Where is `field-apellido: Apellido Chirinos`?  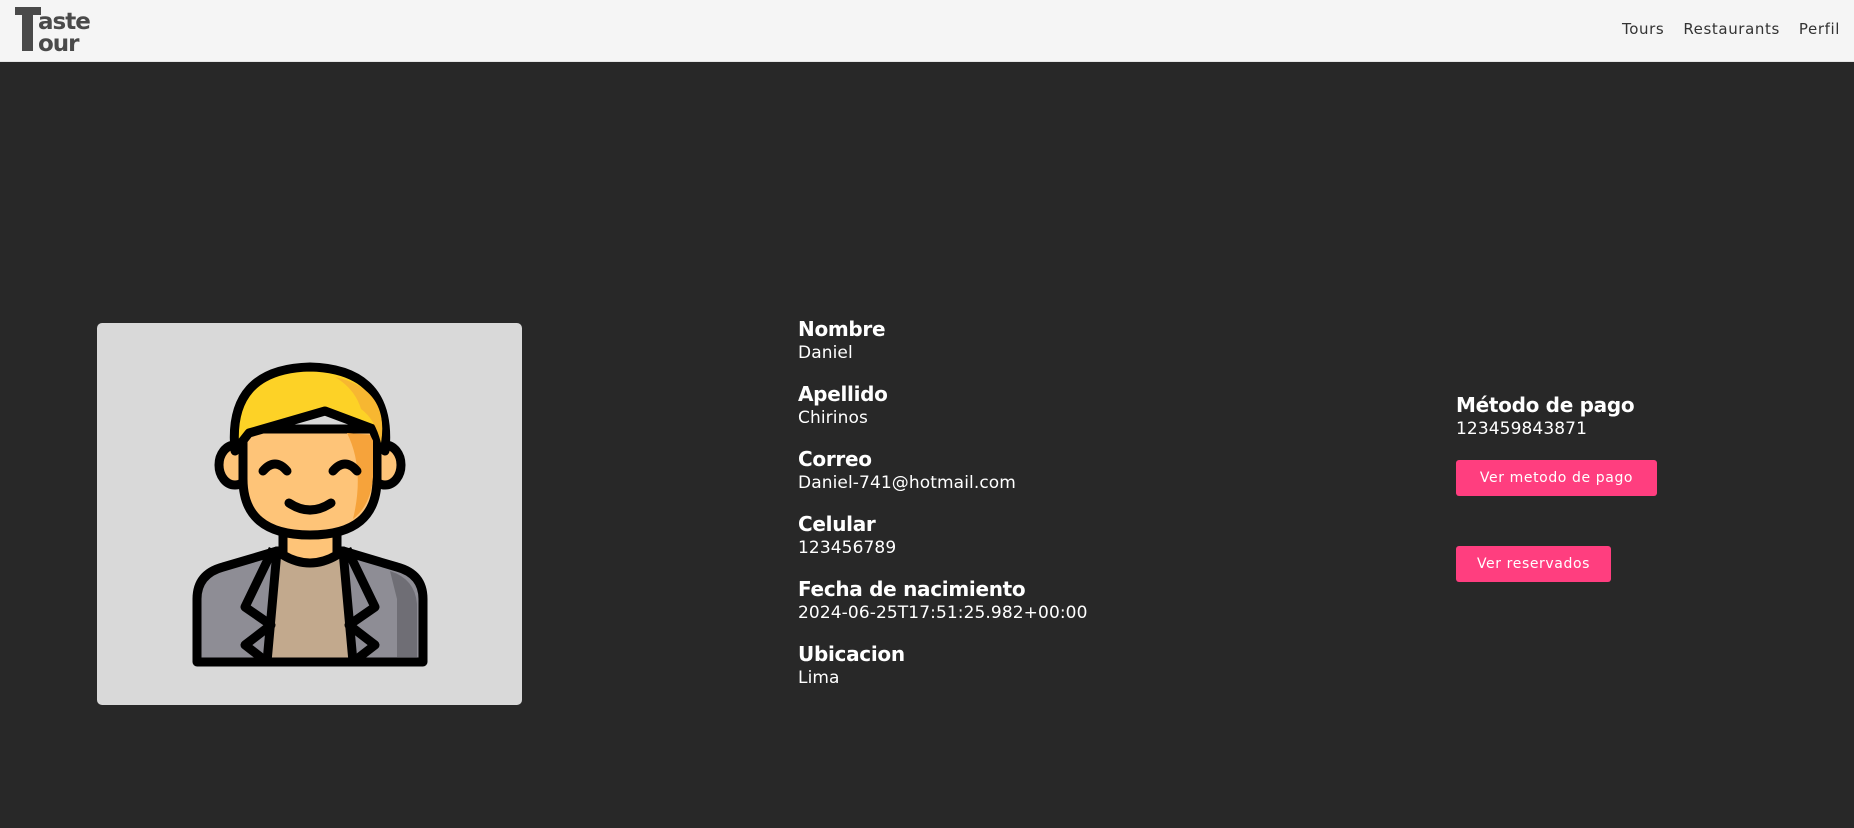 field-apellido: Apellido Chirinos is located at coordinates (943, 413).